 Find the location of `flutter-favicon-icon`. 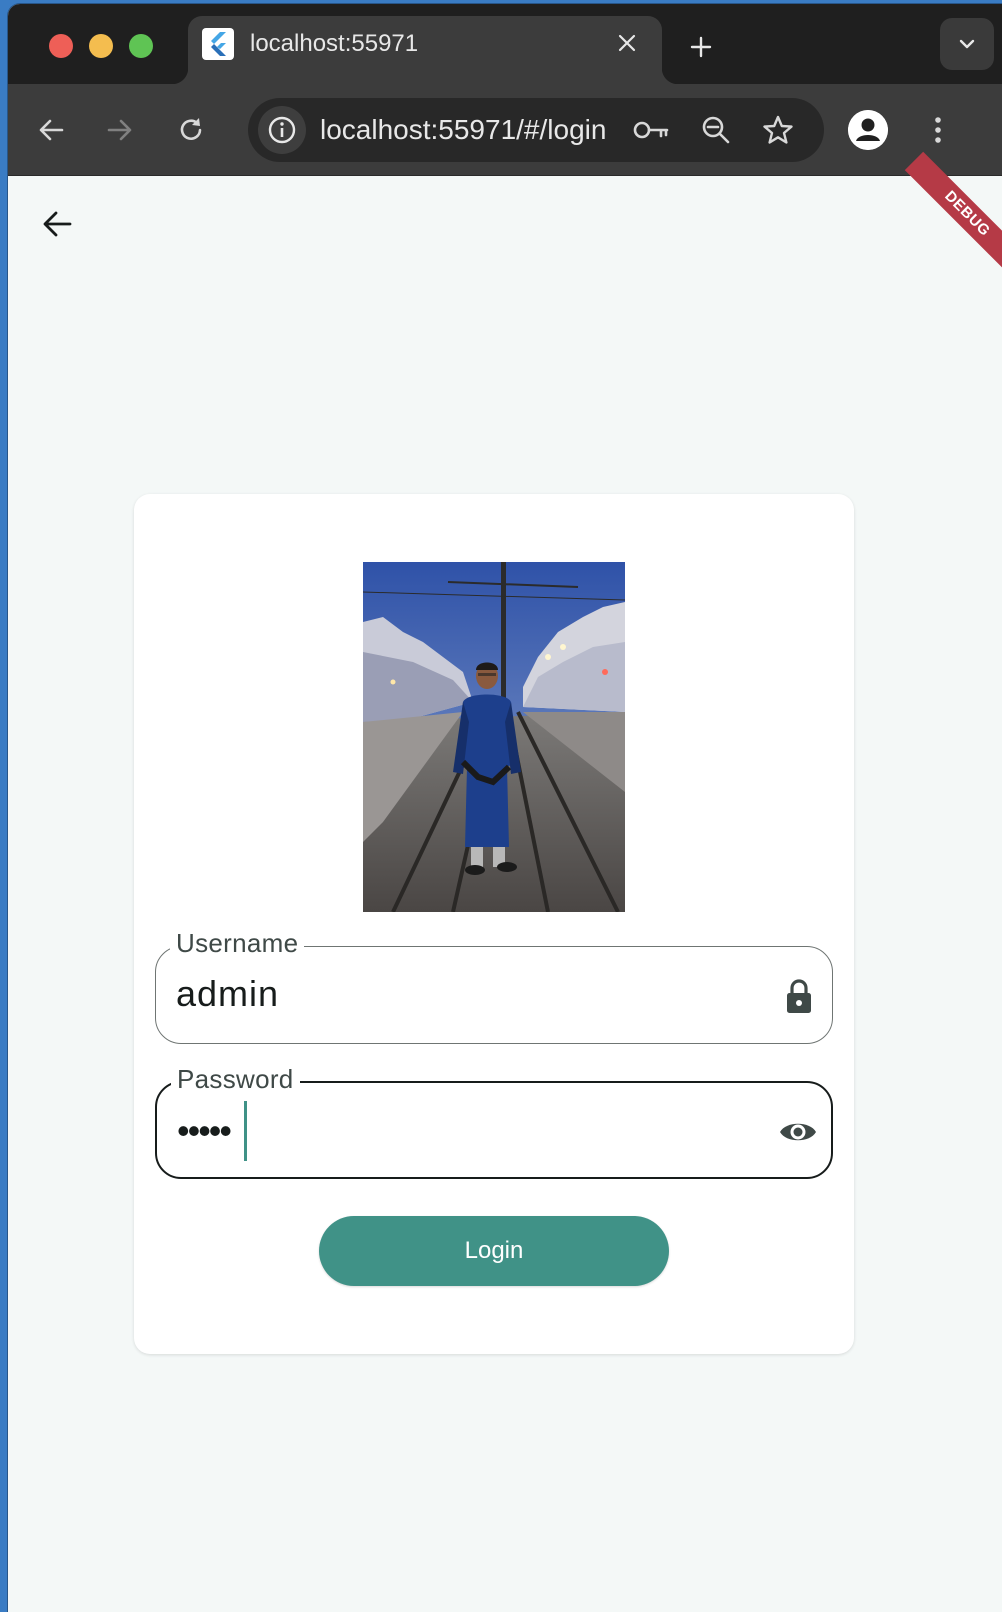

flutter-favicon-icon is located at coordinates (218, 44).